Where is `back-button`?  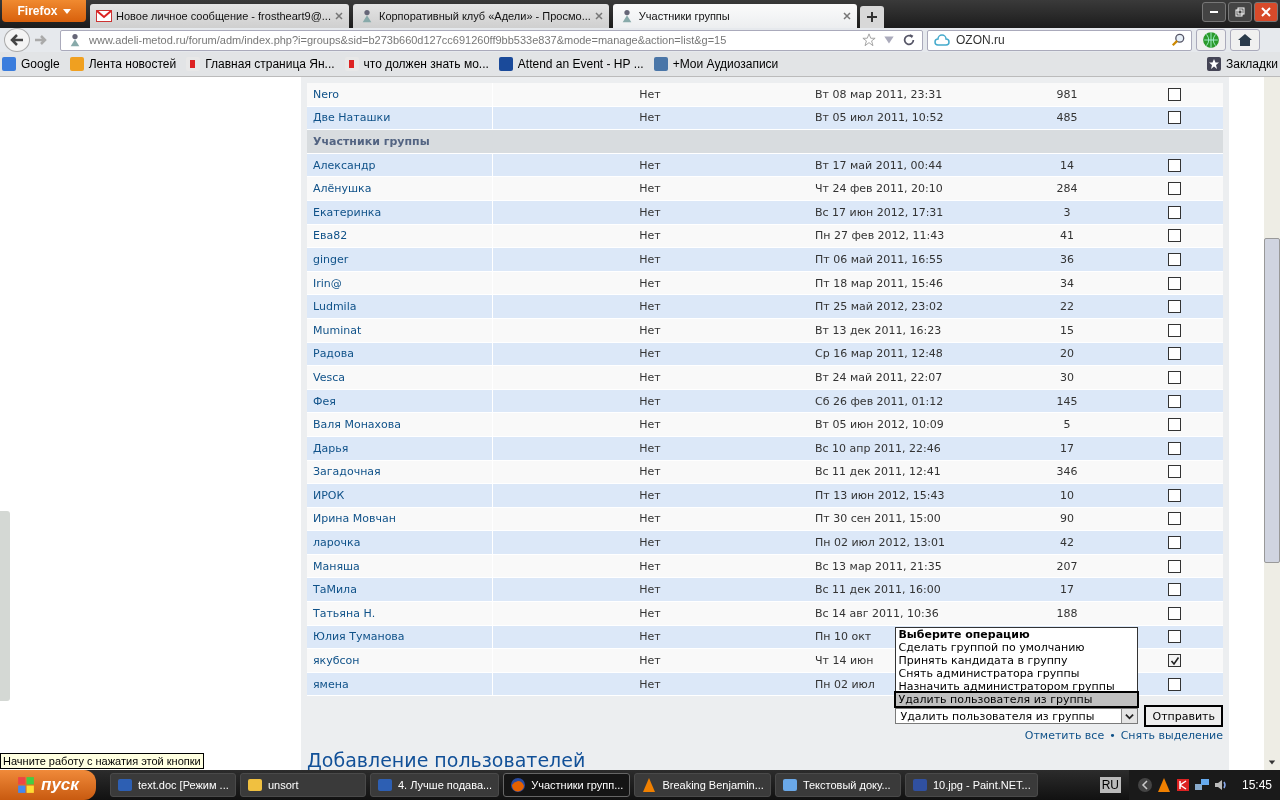
back-button is located at coordinates (17, 40).